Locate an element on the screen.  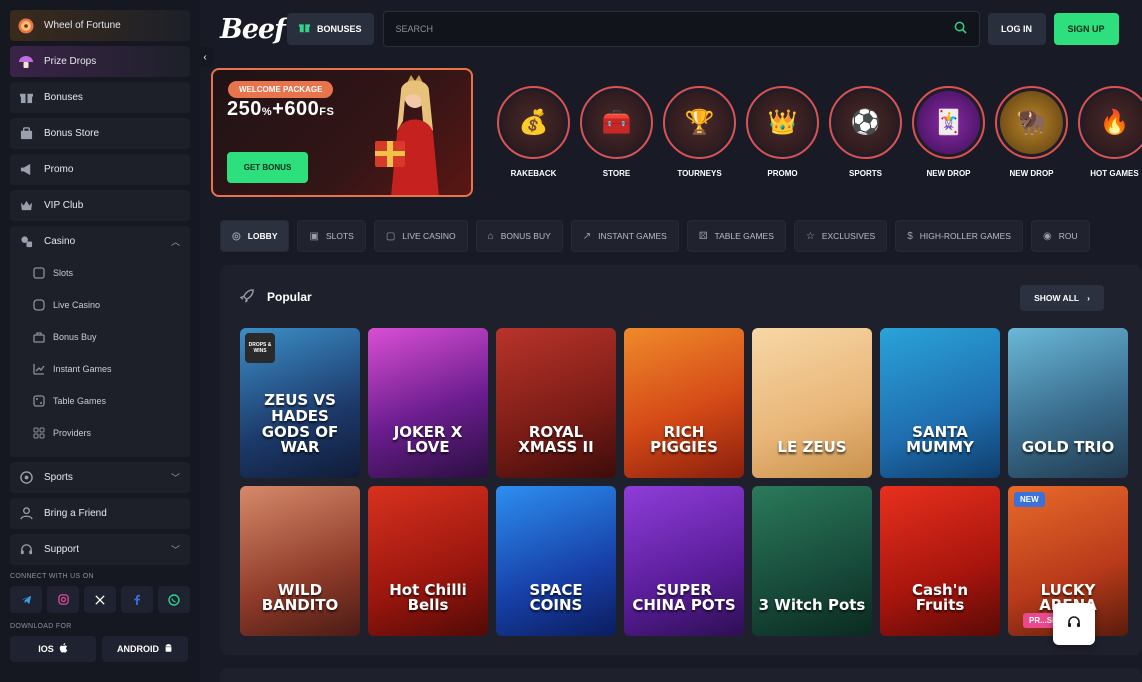
get-bonus-button: GET BONUS is located at coordinates (267, 167).